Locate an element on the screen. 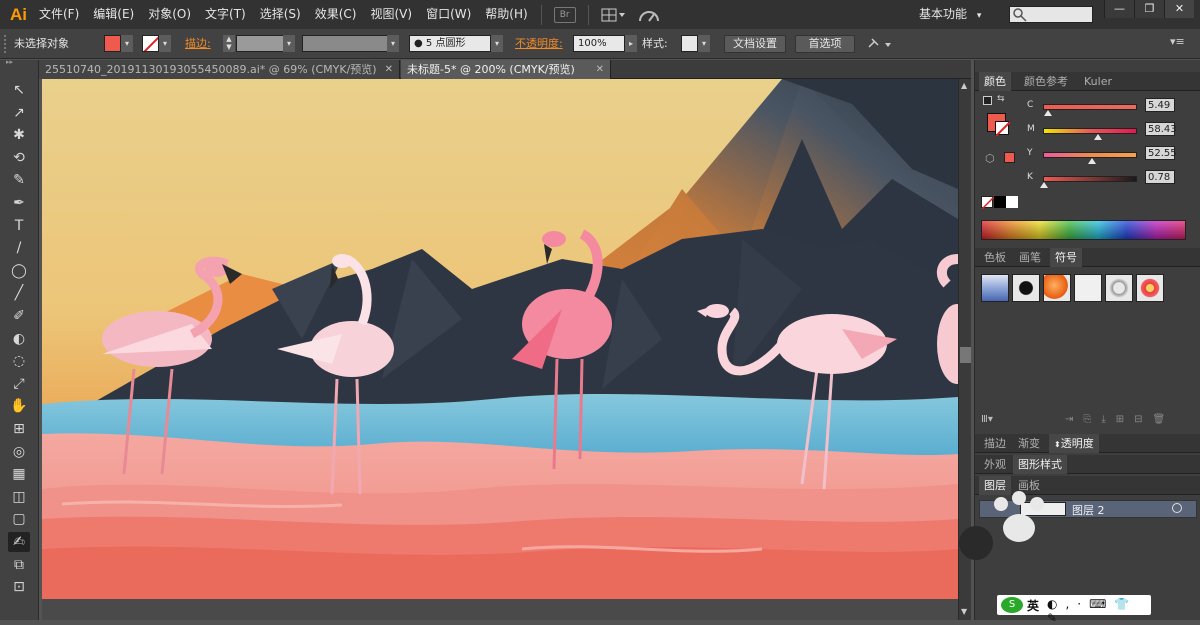 This screenshot has width=1200, height=625. isolate-icon is located at coordinates (880, 44).